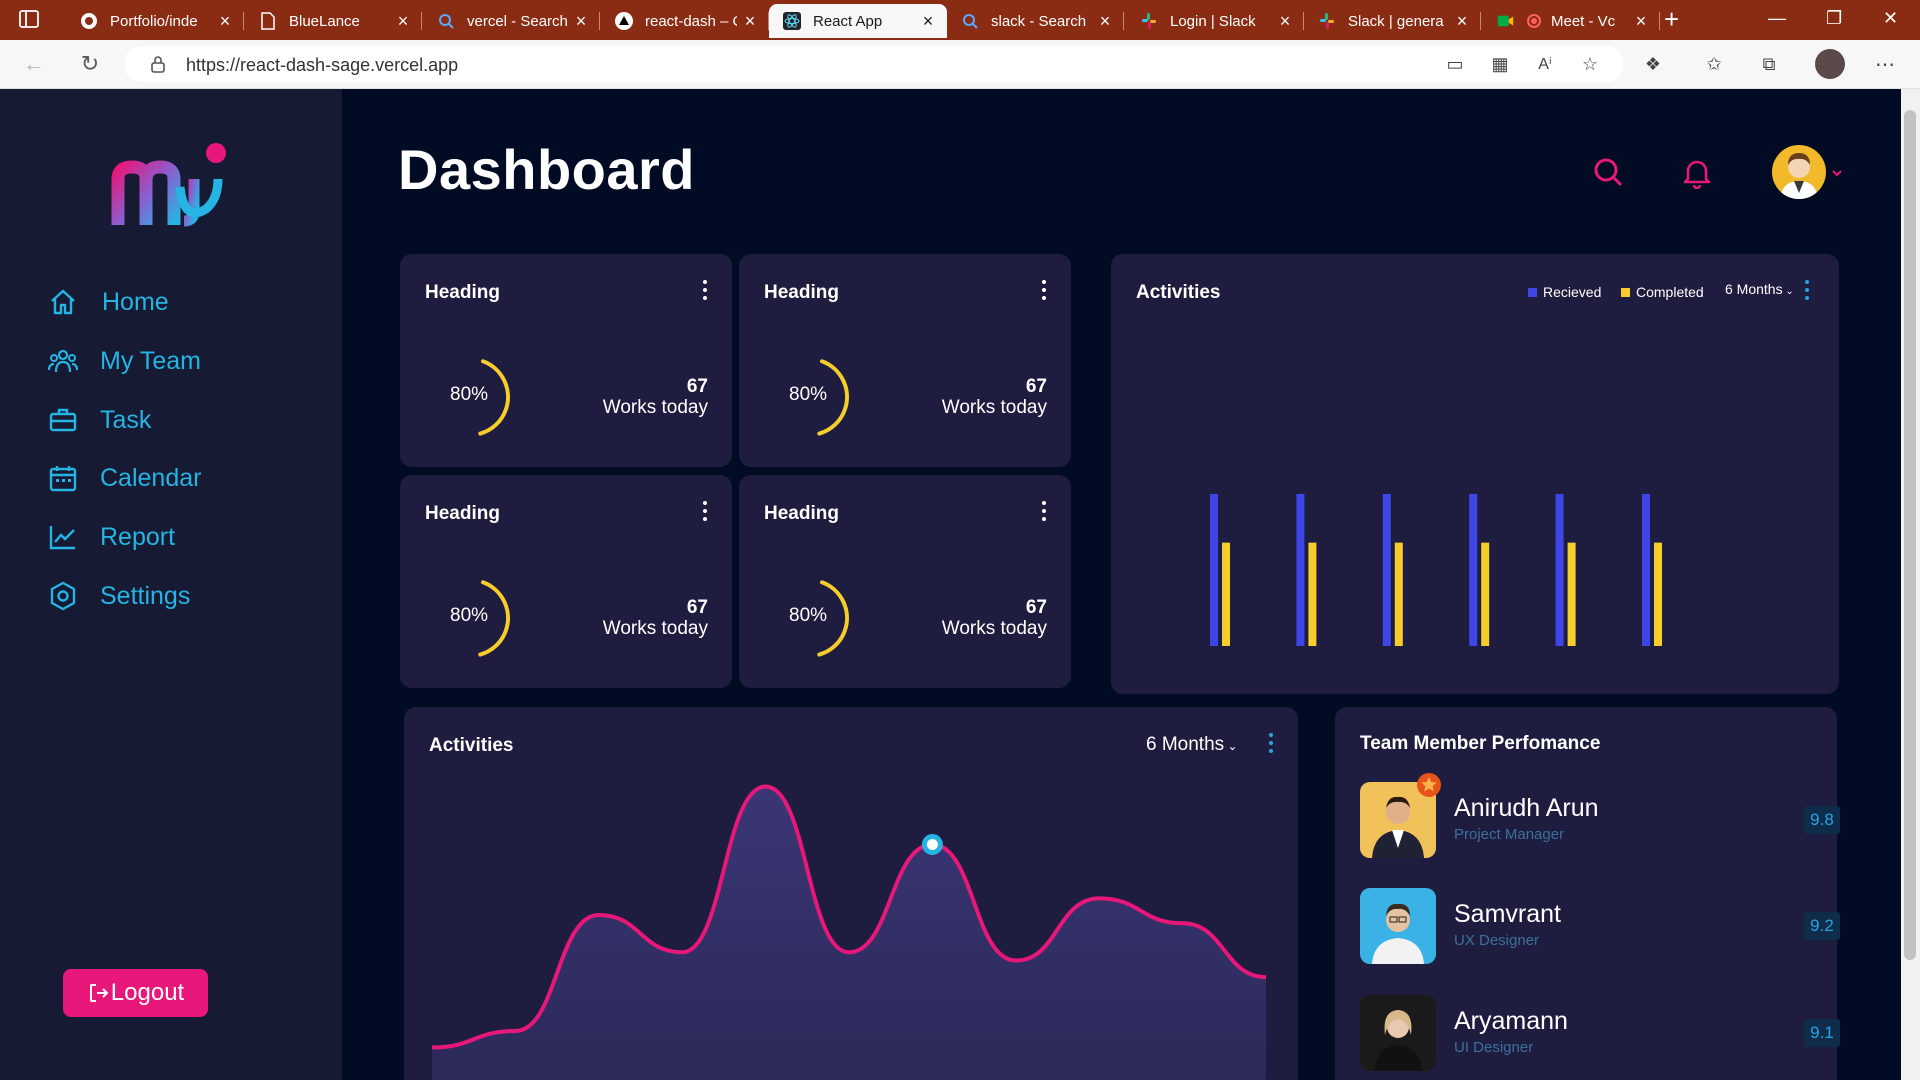  I want to click on url-text: https://react-dash-sage.vercel.app, so click(322, 65).